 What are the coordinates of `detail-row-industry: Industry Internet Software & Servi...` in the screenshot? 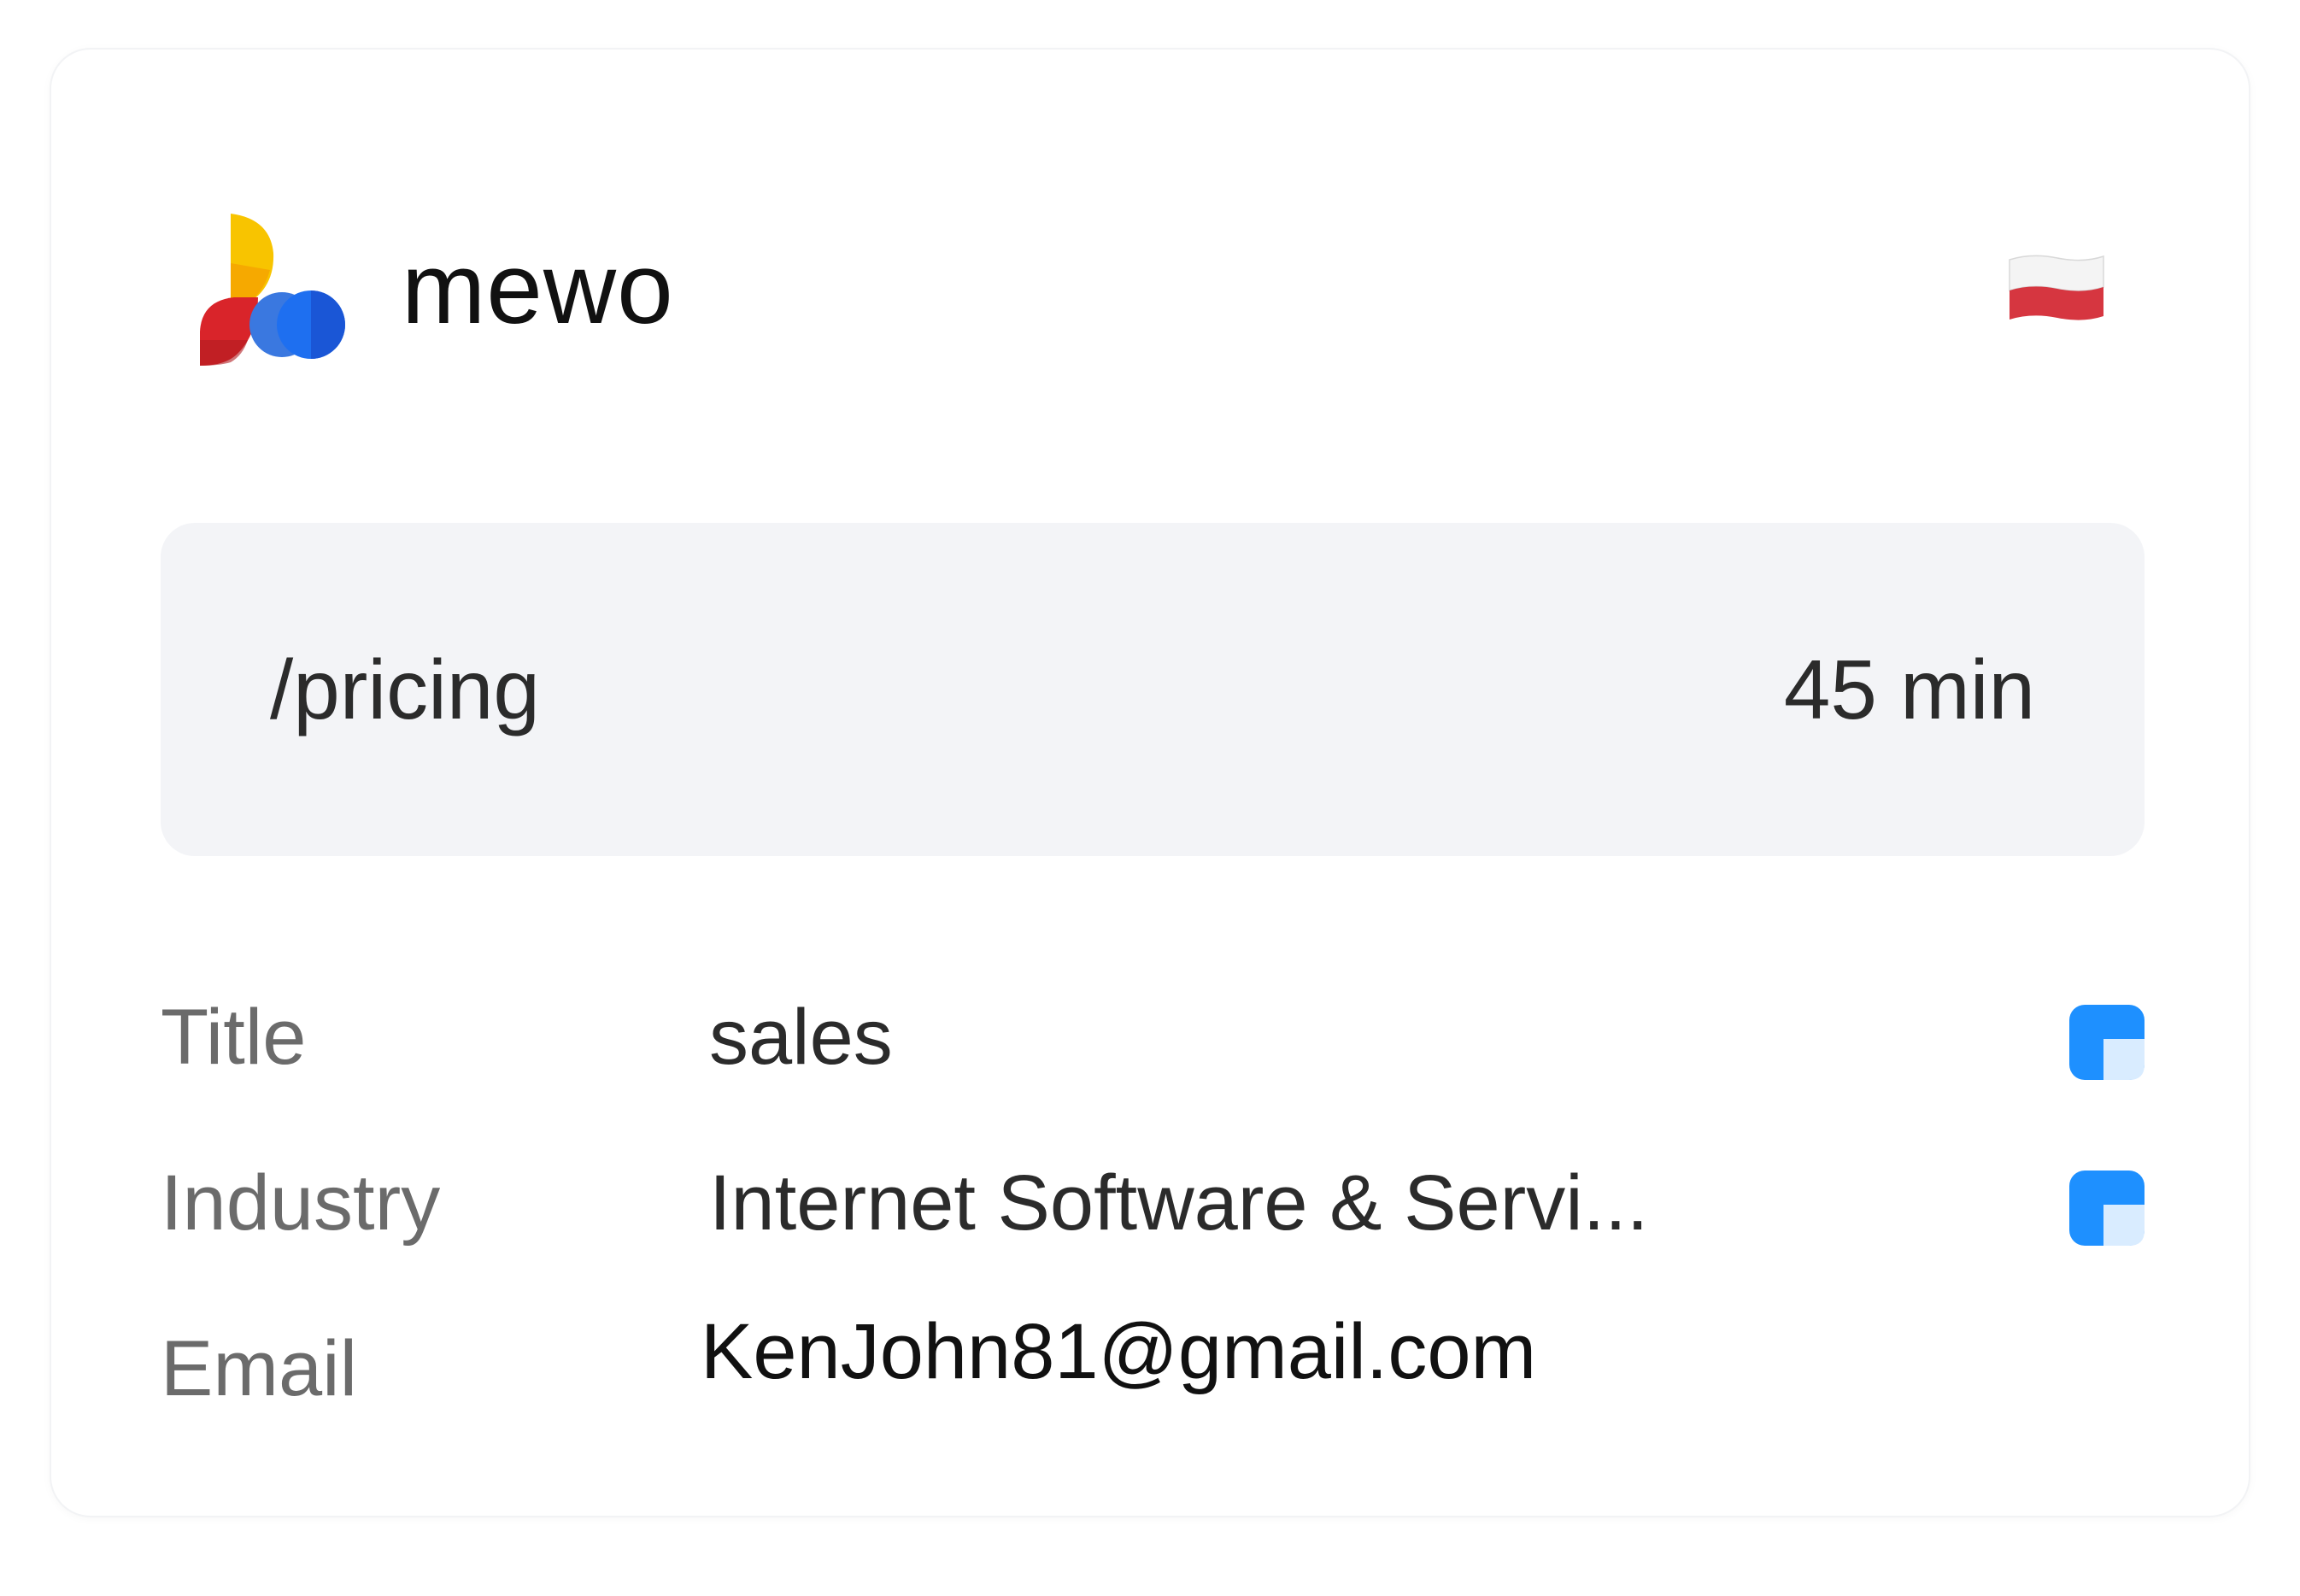 It's located at (1153, 1203).